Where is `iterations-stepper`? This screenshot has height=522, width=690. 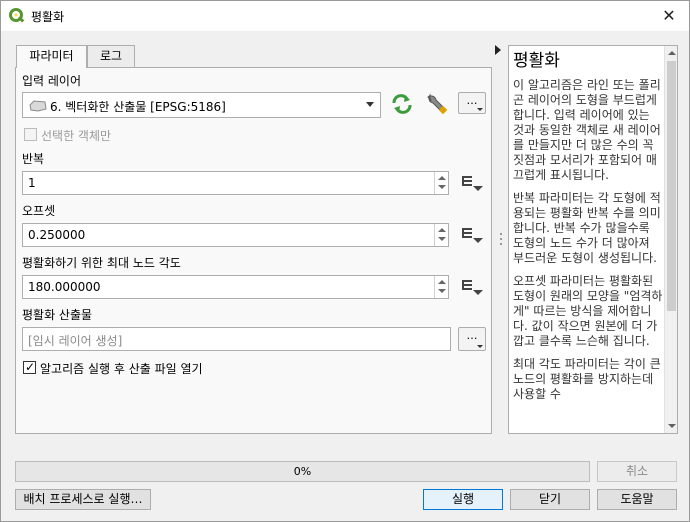 iterations-stepper is located at coordinates (441, 183).